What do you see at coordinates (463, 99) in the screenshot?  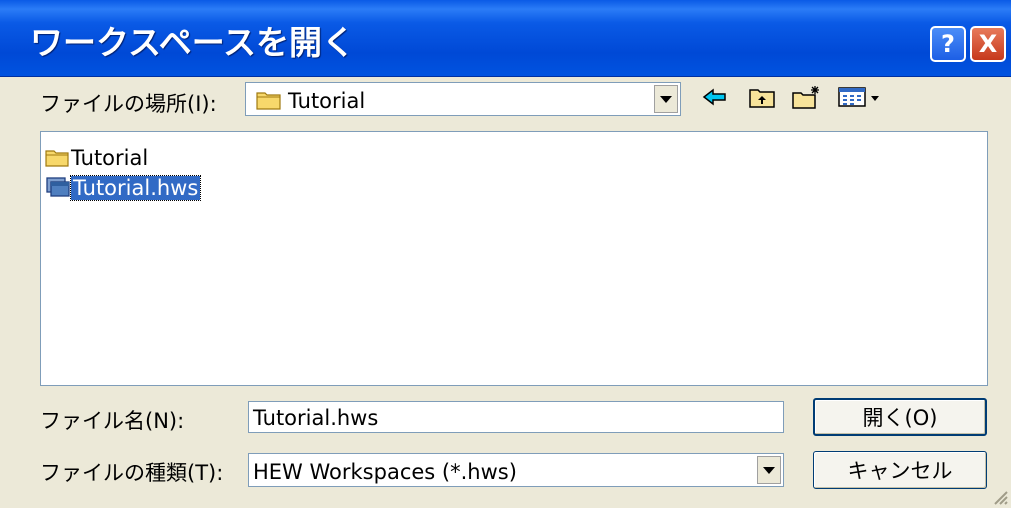 I see `lookin-combo: Tutorial` at bounding box center [463, 99].